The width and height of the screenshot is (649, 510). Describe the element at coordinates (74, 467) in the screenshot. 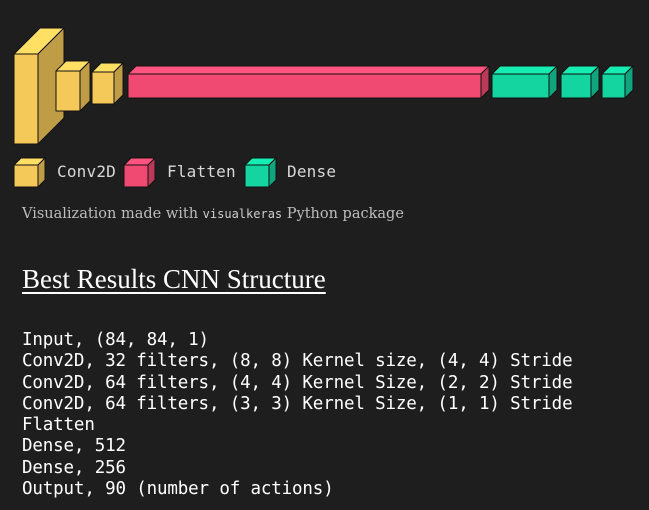

I see `structure-line-dense2: Dense, 256` at that location.